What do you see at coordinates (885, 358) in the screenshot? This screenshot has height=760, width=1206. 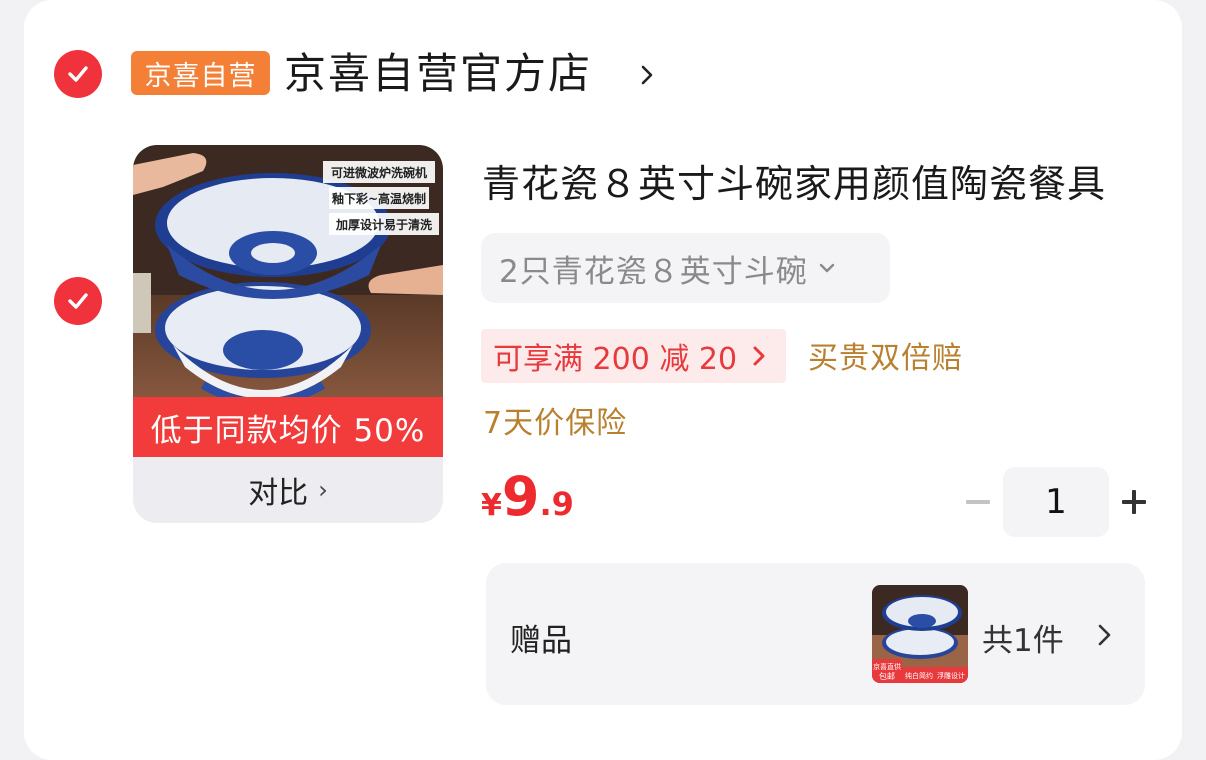 I see `price-guarantee-label: 买贵双倍赔` at bounding box center [885, 358].